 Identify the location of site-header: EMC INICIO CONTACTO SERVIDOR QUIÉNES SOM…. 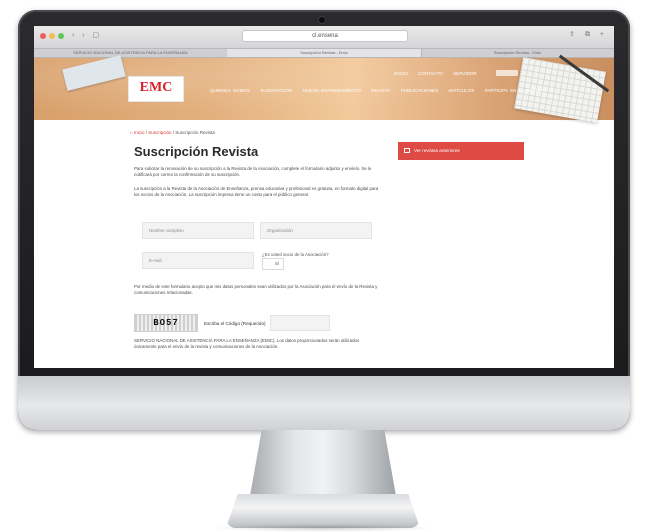
(324, 88).